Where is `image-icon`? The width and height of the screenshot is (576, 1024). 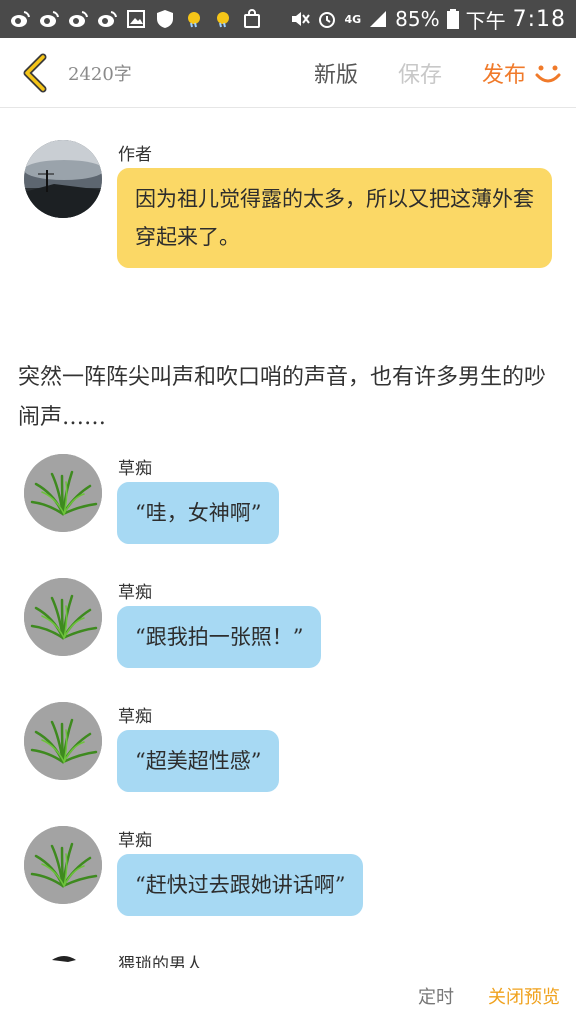 image-icon is located at coordinates (136, 19).